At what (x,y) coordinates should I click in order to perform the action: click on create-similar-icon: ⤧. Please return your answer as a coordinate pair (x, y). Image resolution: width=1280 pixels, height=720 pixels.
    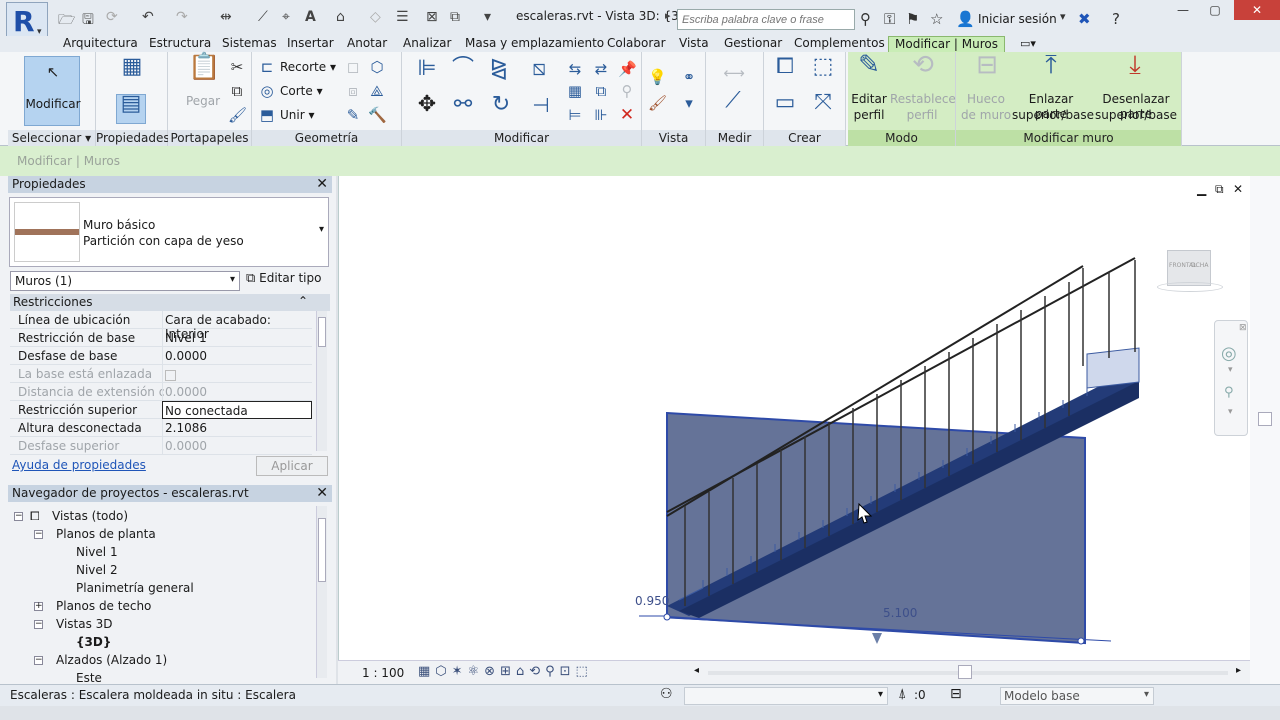
    Looking at the image, I should click on (823, 108).